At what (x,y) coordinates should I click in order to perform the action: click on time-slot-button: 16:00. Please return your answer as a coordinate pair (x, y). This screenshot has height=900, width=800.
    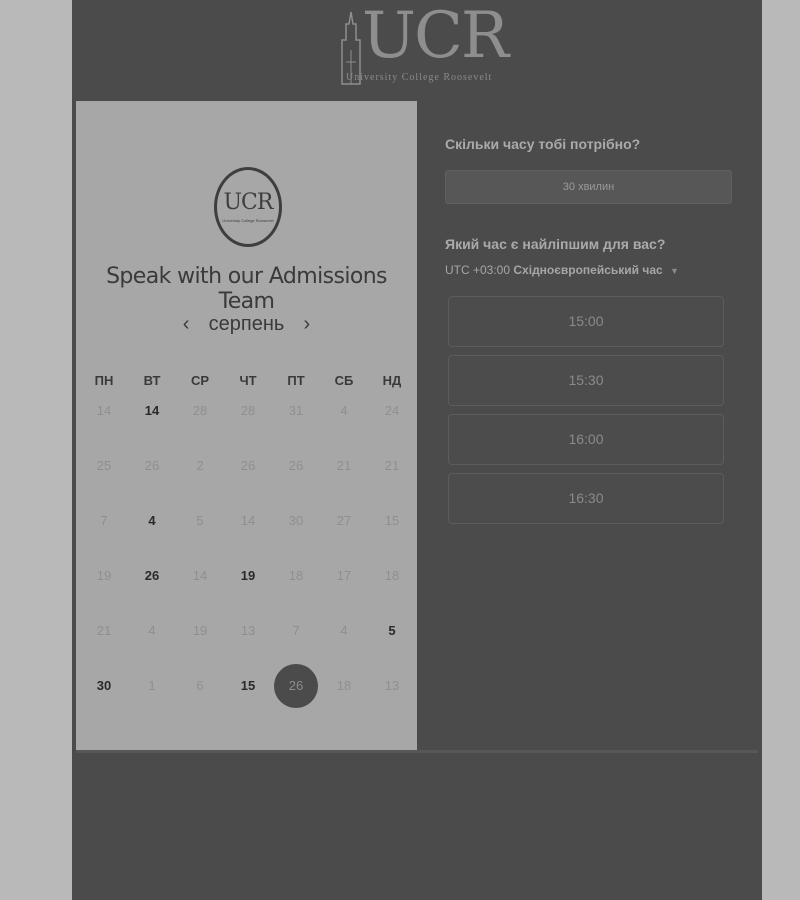
    Looking at the image, I should click on (586, 439).